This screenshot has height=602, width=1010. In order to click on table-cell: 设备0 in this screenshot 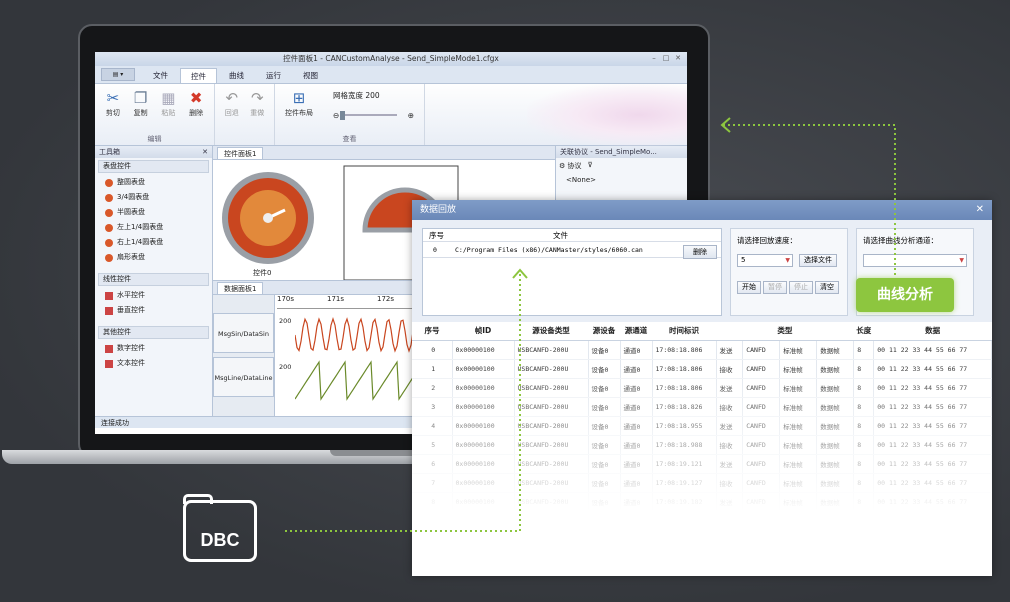, I will do `click(604, 464)`.